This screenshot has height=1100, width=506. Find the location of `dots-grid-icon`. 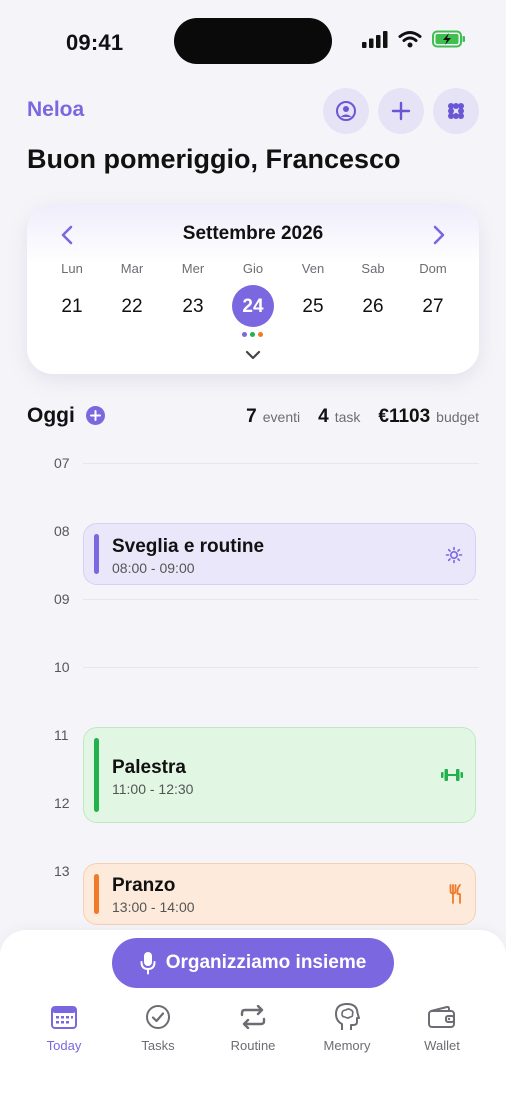

dots-grid-icon is located at coordinates (456, 111).